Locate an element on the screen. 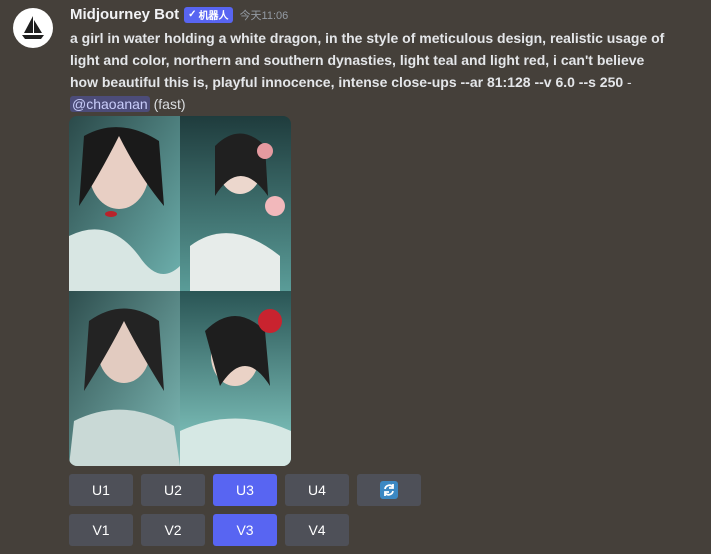 The image size is (711, 554). upscale-button-2: U2 is located at coordinates (173, 490).